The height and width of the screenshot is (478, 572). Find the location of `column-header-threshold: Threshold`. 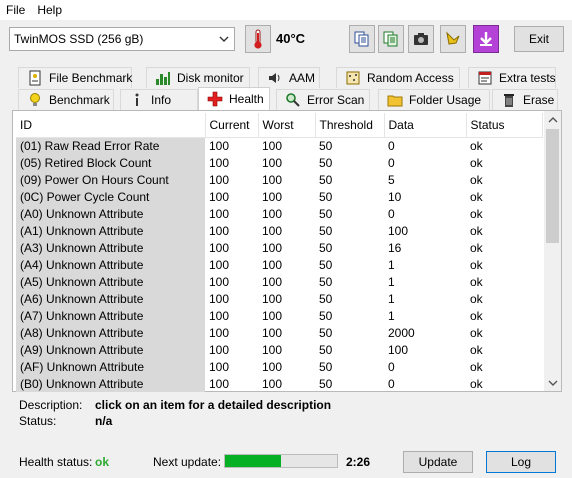

column-header-threshold: Threshold is located at coordinates (350, 125).